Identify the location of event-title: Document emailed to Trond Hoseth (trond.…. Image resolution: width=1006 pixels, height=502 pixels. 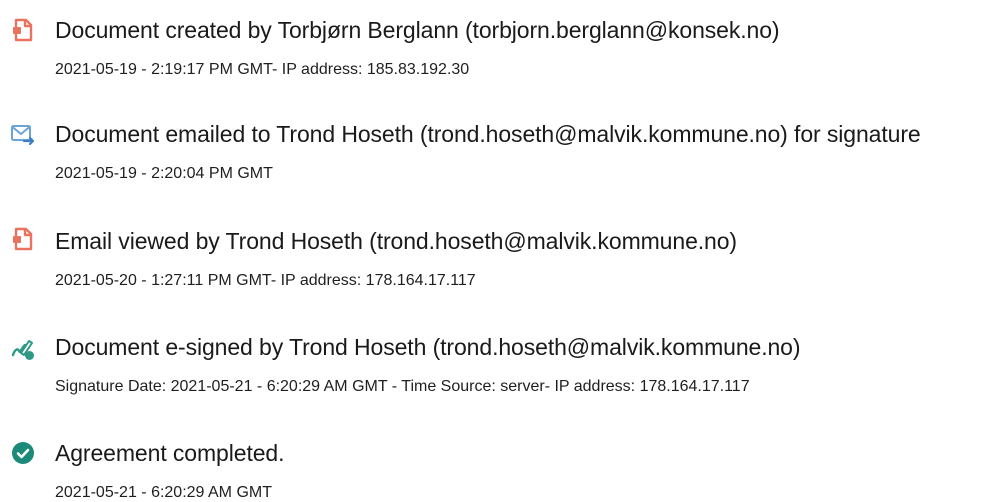
(488, 134).